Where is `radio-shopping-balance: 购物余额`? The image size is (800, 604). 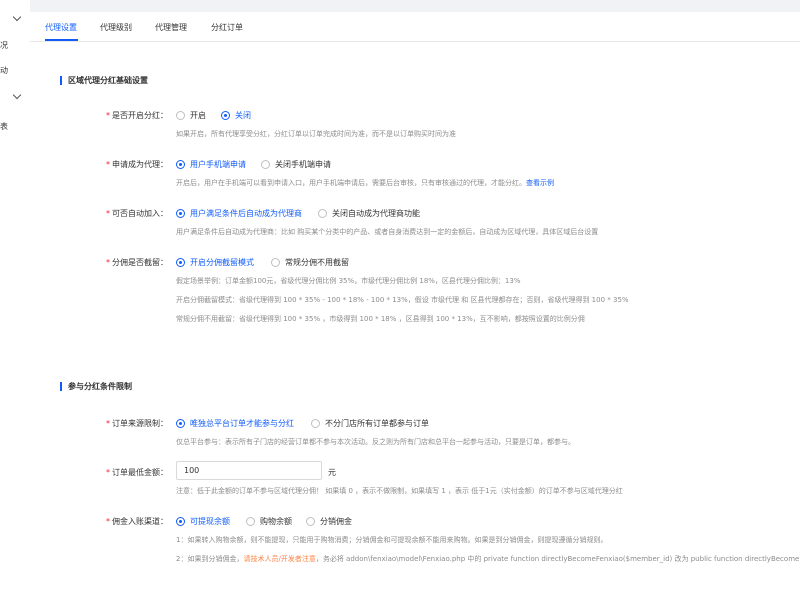
radio-shopping-balance: 购物余额 is located at coordinates (269, 521).